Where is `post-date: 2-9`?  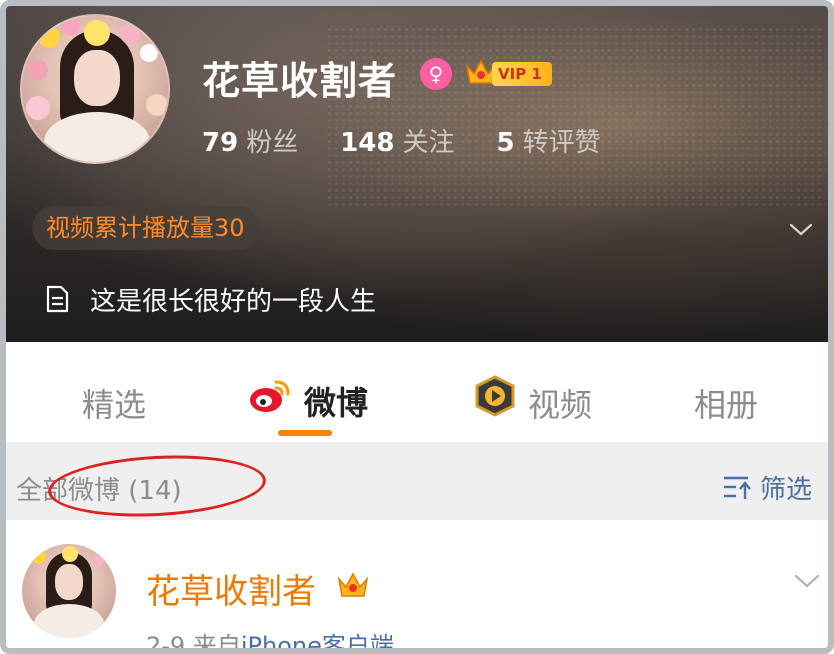 post-date: 2-9 is located at coordinates (166, 643).